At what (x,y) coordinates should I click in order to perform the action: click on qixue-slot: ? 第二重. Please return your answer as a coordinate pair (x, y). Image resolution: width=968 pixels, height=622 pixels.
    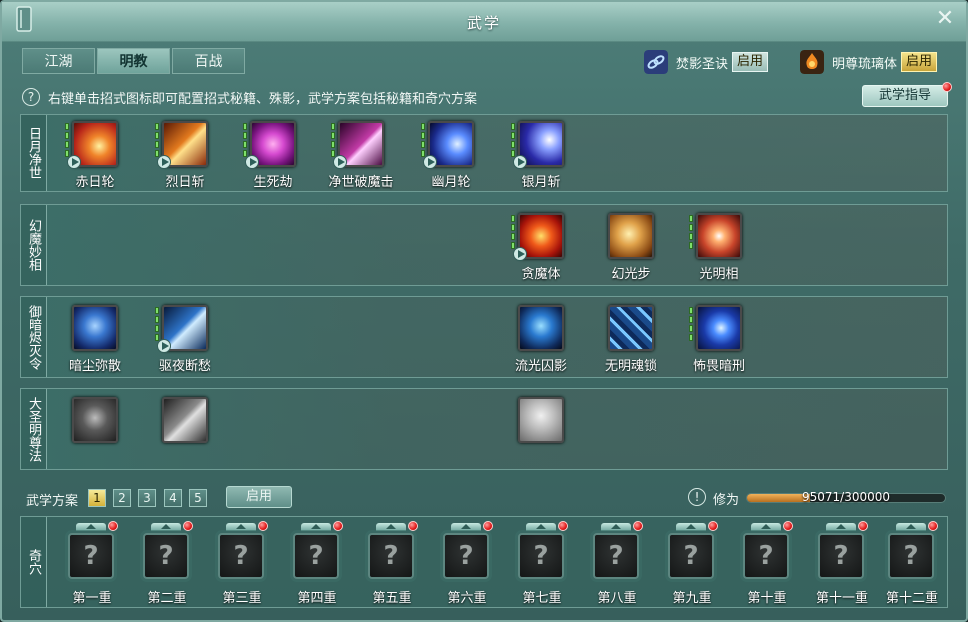
    Looking at the image, I should click on (167, 564).